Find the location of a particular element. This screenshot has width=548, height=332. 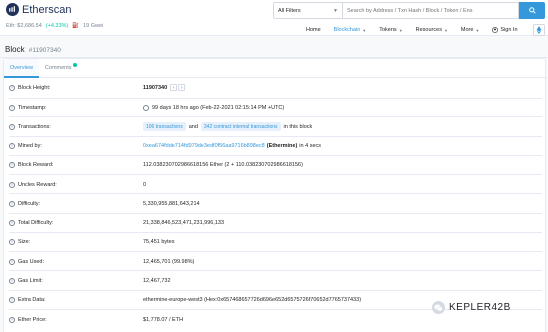

internal-transactions-badge: 342 contract internal transactions is located at coordinates (240, 126).